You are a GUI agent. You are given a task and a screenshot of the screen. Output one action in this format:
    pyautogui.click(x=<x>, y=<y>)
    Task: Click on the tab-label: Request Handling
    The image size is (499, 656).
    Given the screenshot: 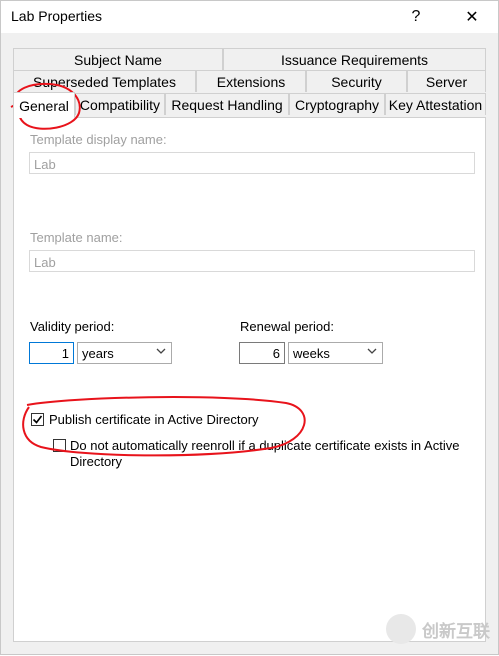 What is the action you would take?
    pyautogui.click(x=227, y=104)
    